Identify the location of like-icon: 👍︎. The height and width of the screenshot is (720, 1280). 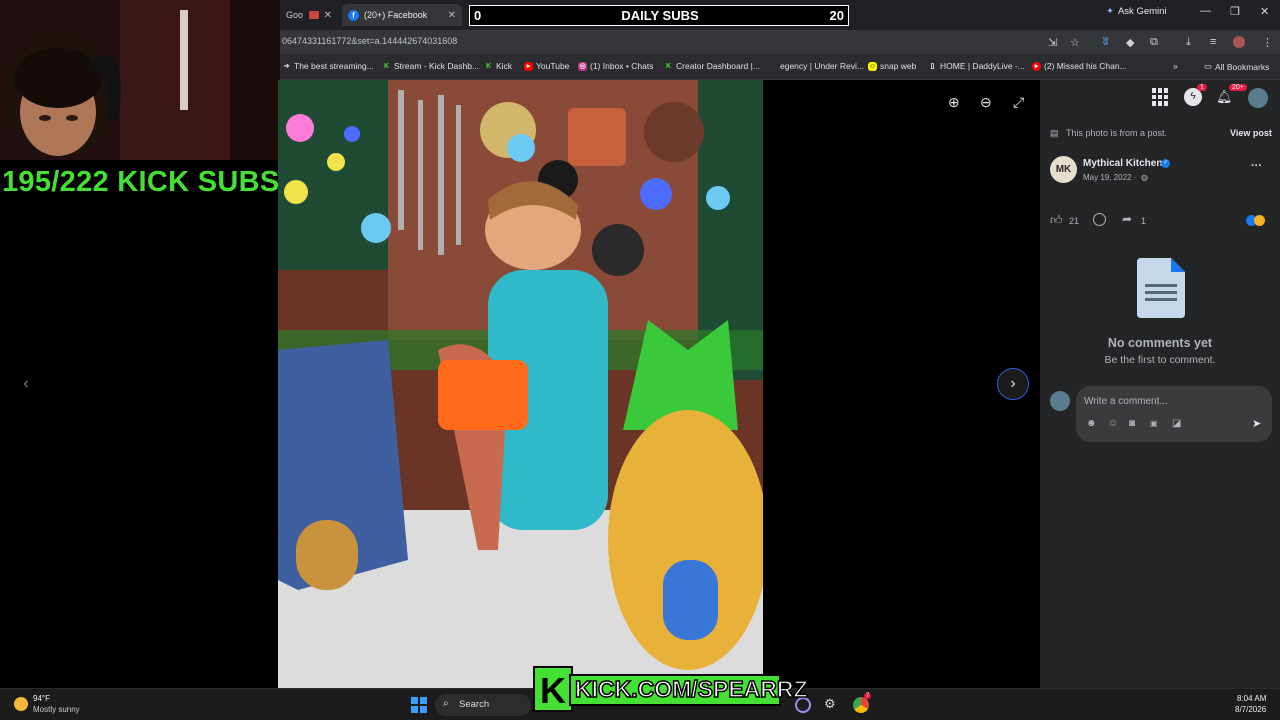
(1056, 220).